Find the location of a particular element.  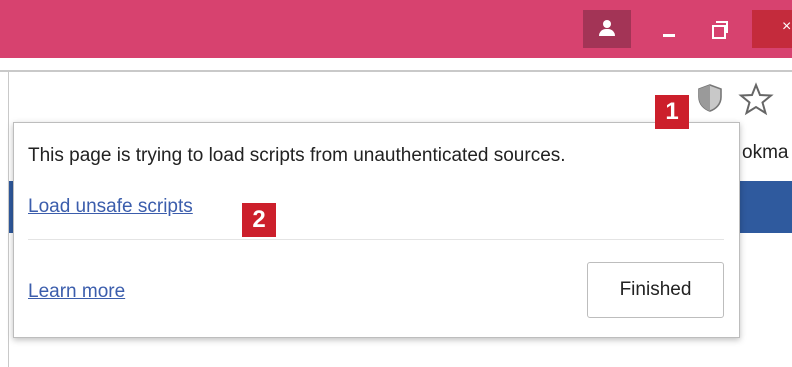

person-icon-body is located at coordinates (607, 32).